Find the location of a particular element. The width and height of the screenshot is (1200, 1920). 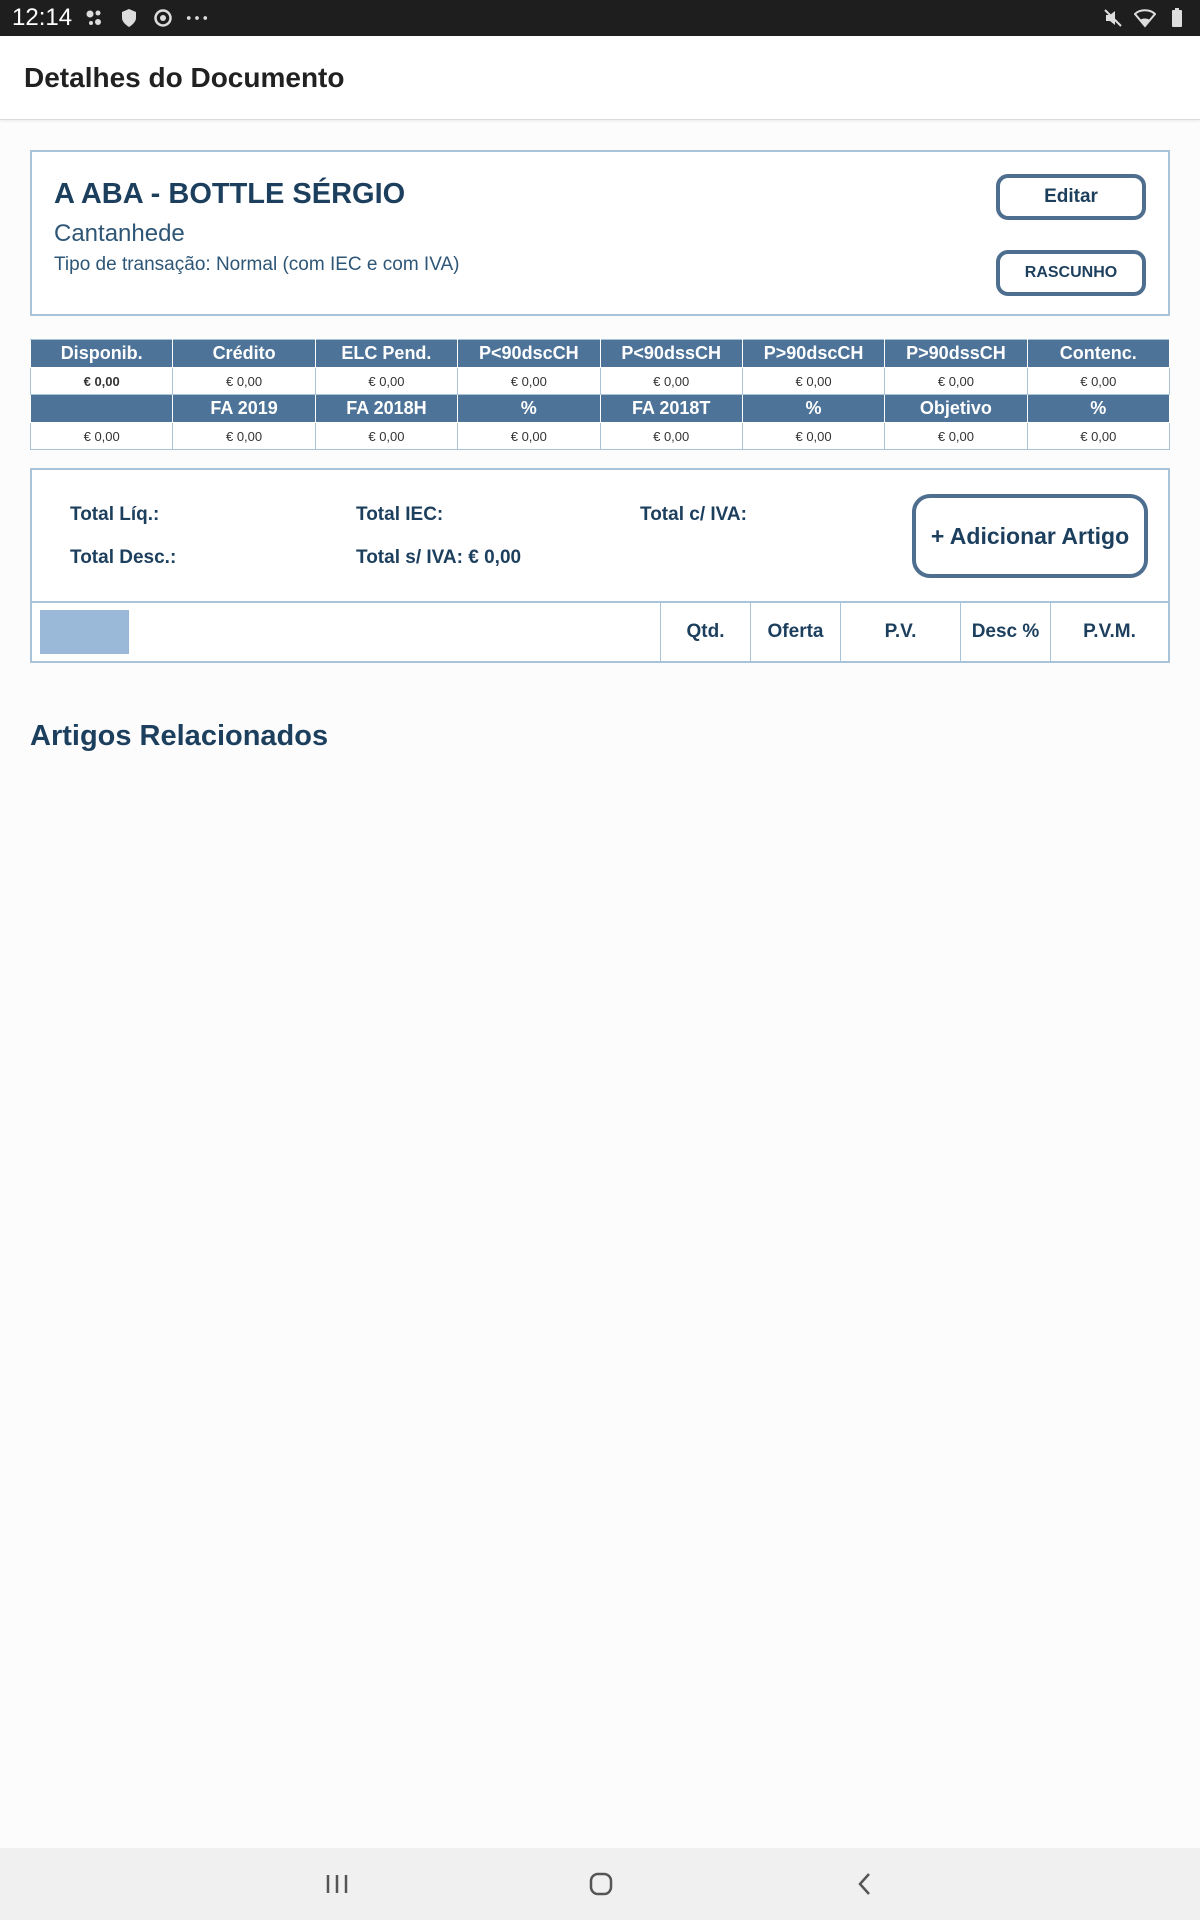

edit-button: Editar is located at coordinates (1071, 197).